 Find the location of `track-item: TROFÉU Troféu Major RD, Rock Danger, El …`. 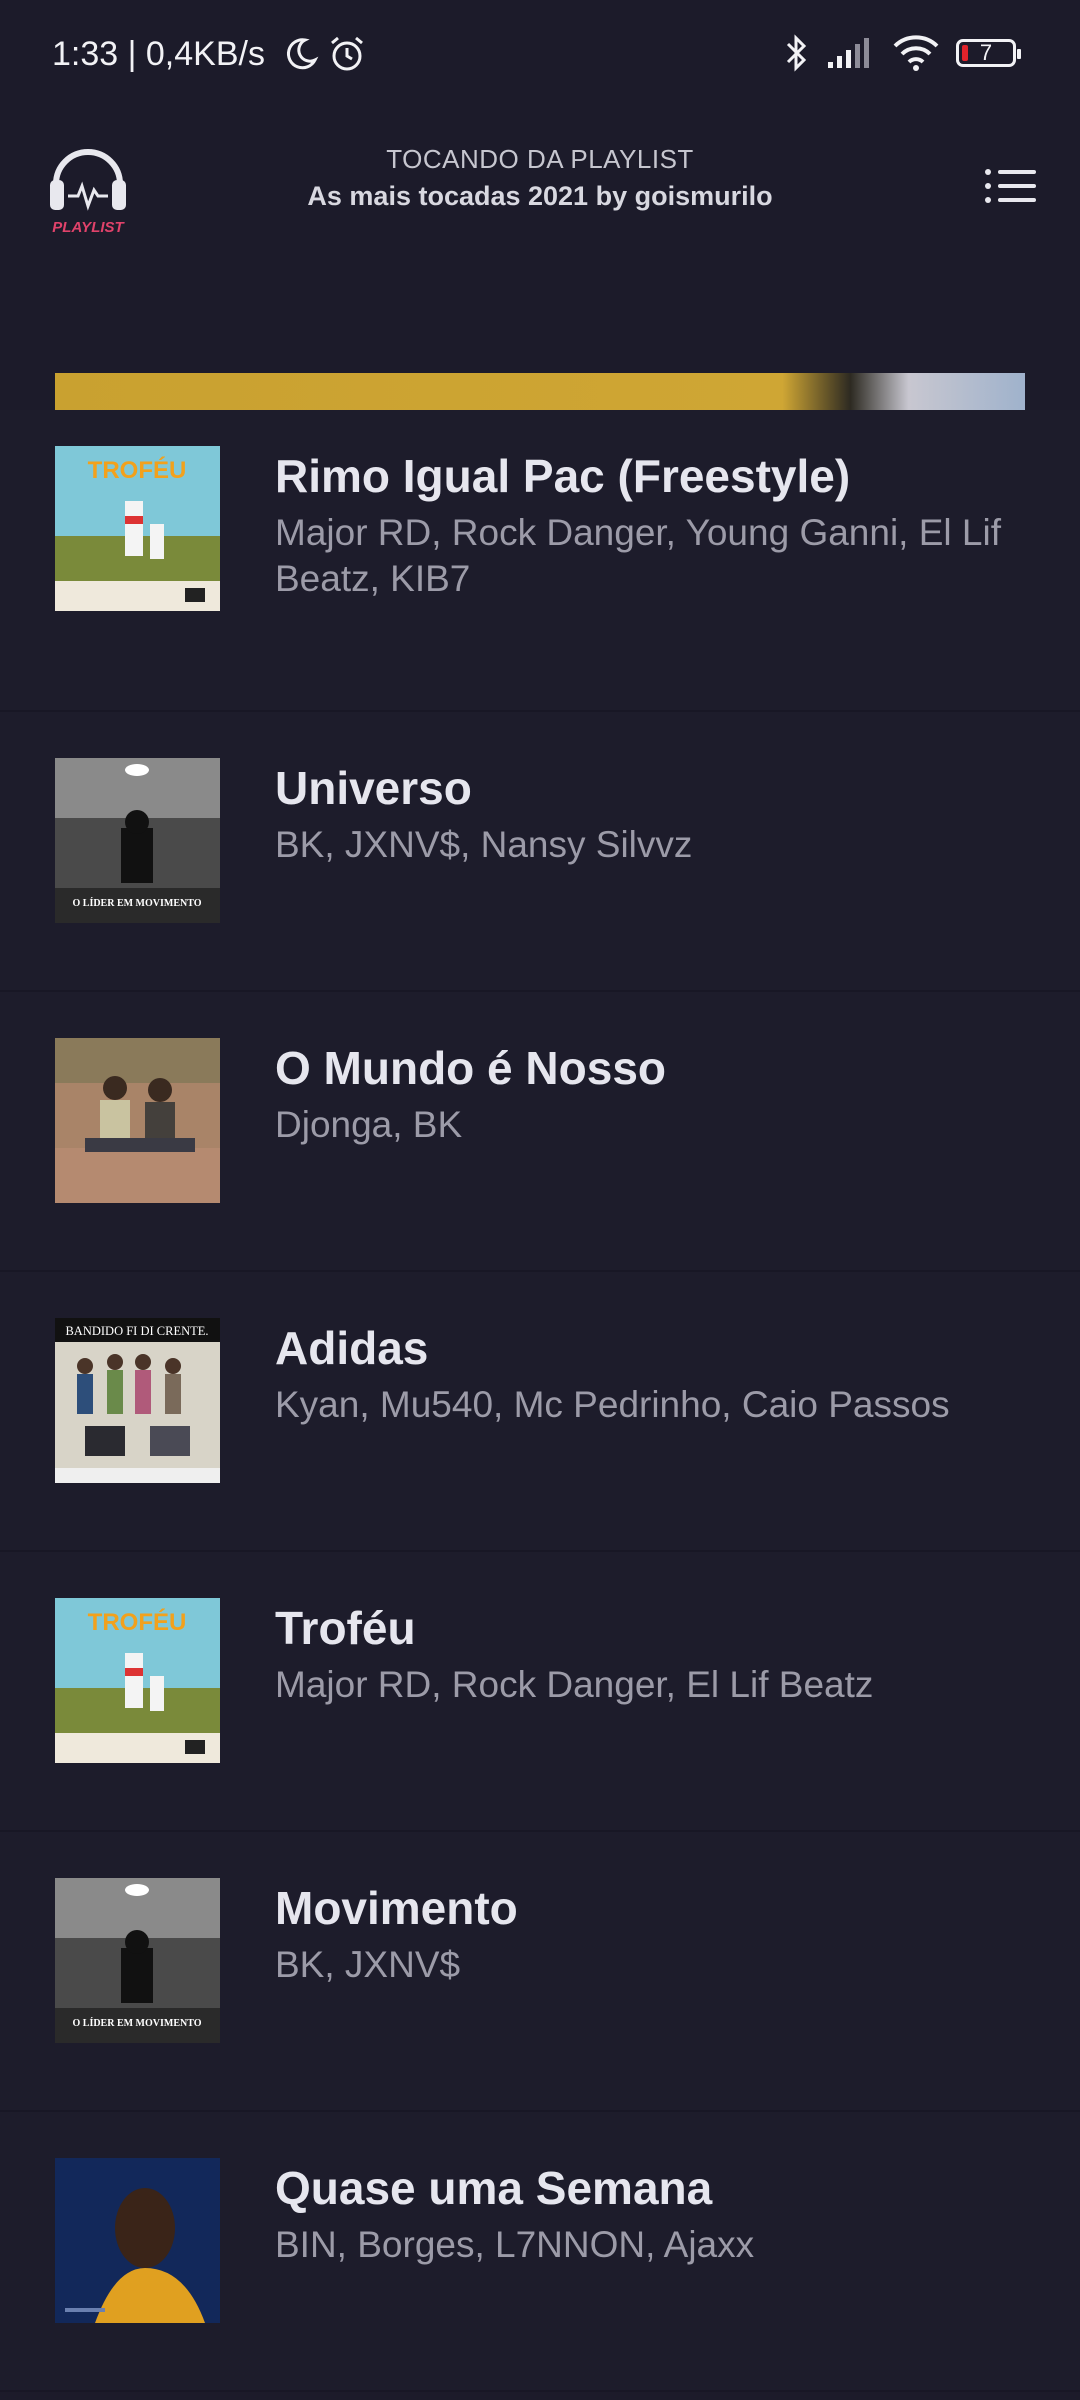

track-item: TROFÉU Troféu Major RD, Rock Danger, El … is located at coordinates (540, 1692).